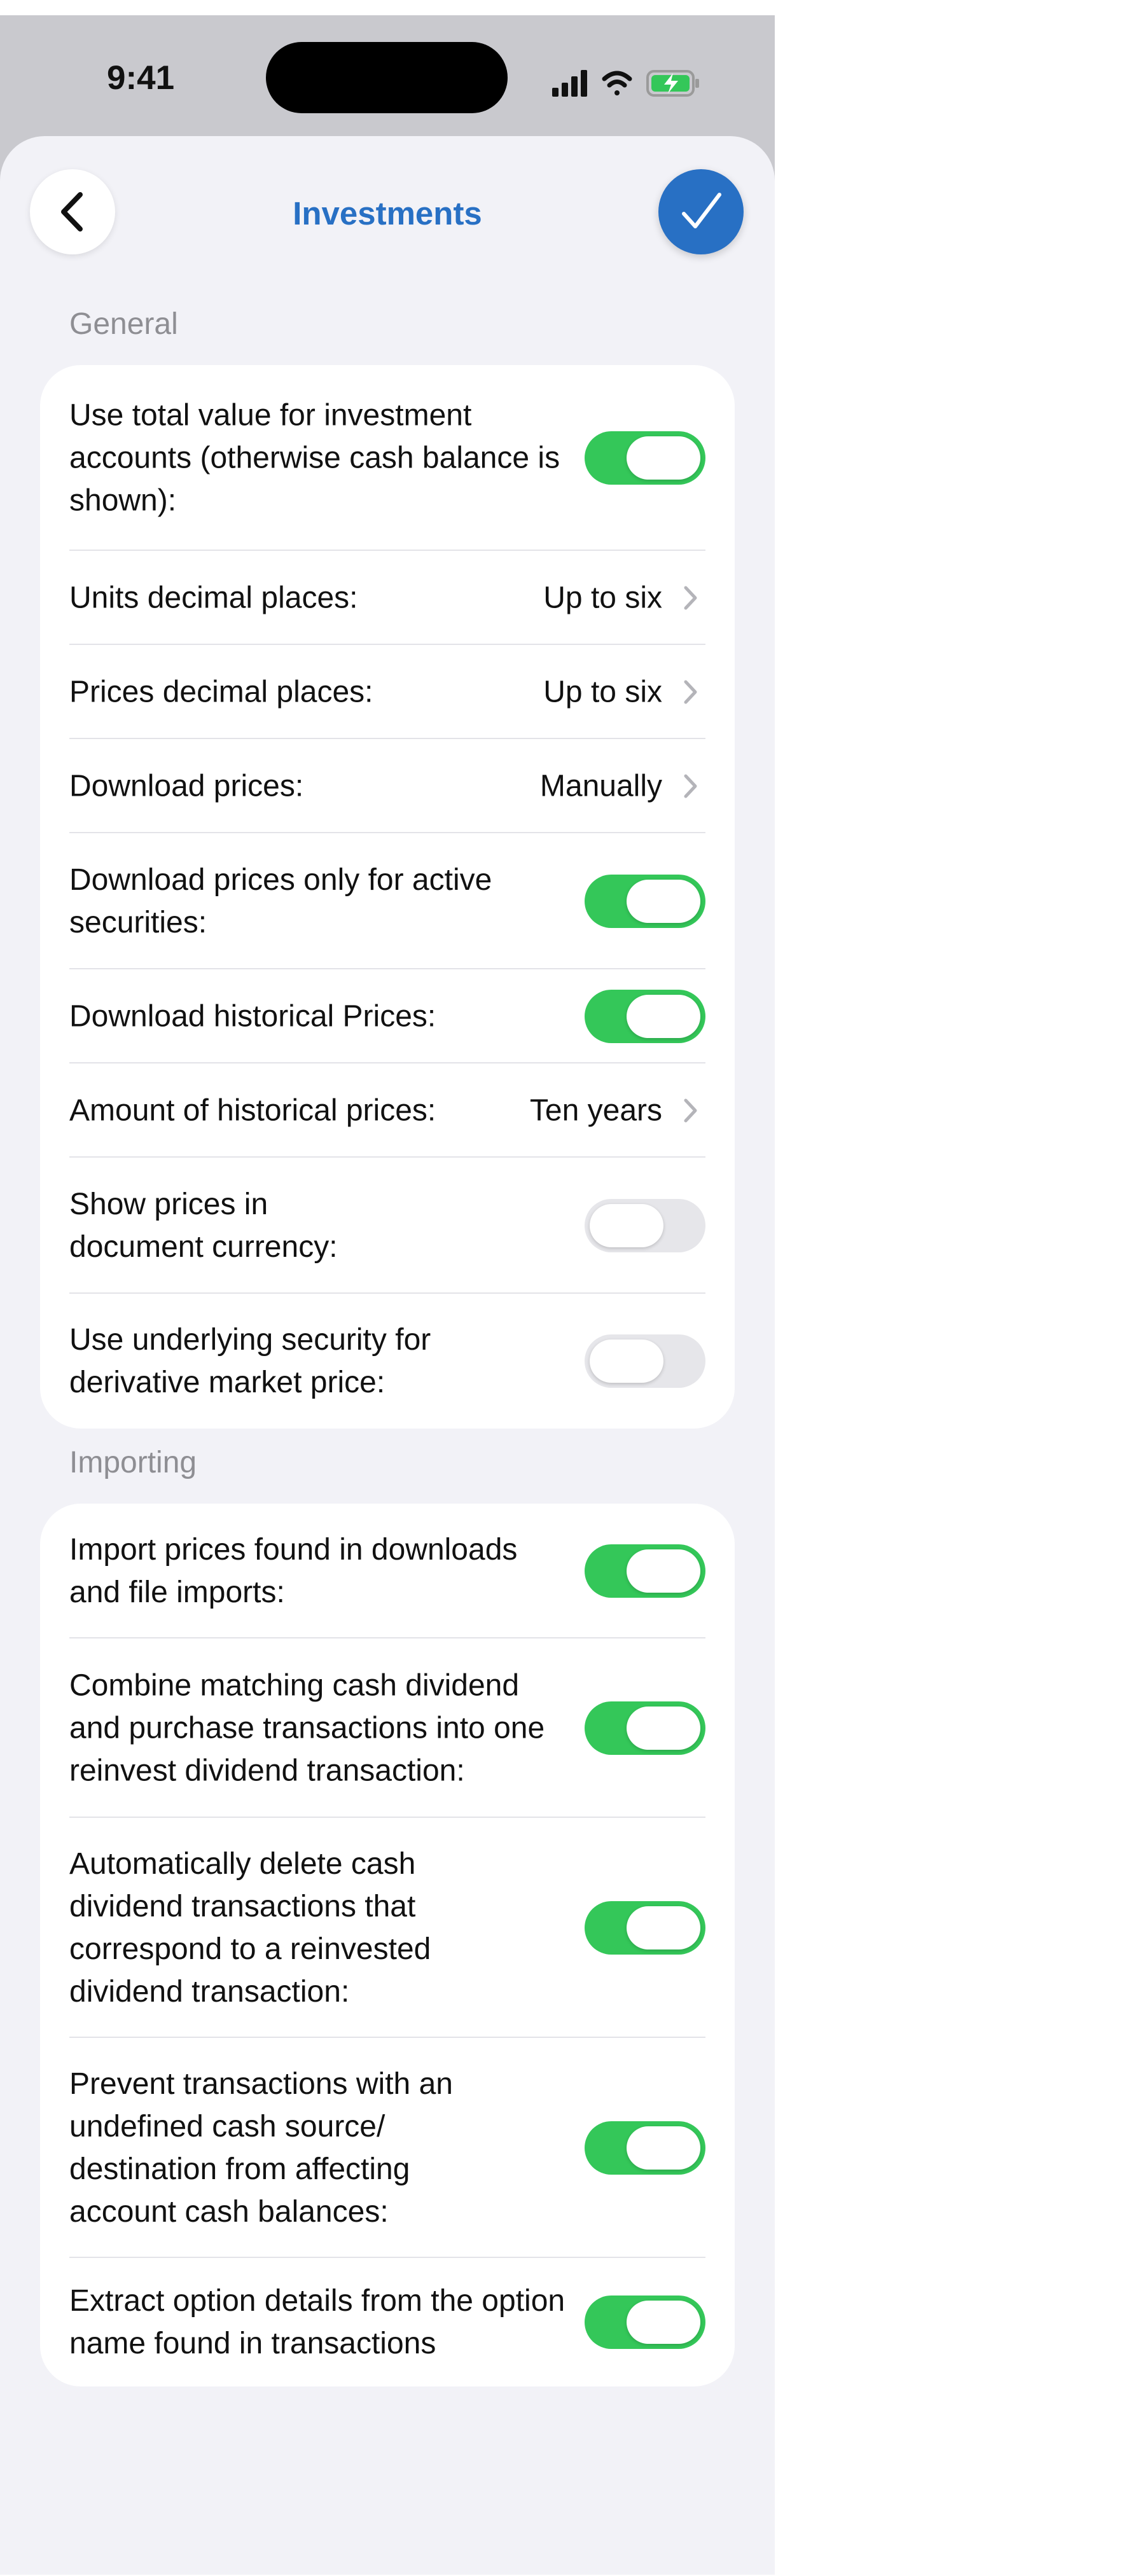  What do you see at coordinates (387, 692) in the screenshot?
I see `setting-row-prices-decimals: Prices decimal places: Up to six` at bounding box center [387, 692].